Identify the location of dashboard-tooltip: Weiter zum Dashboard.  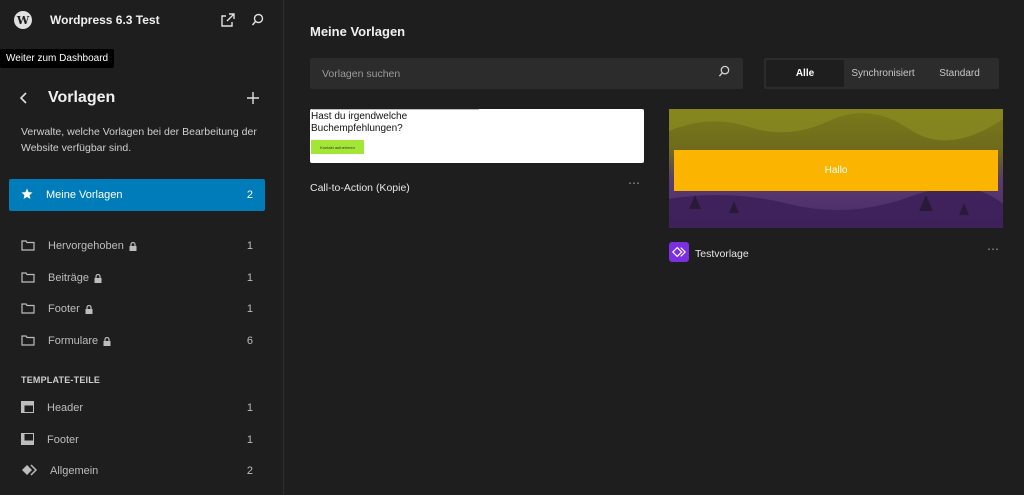
(57, 58).